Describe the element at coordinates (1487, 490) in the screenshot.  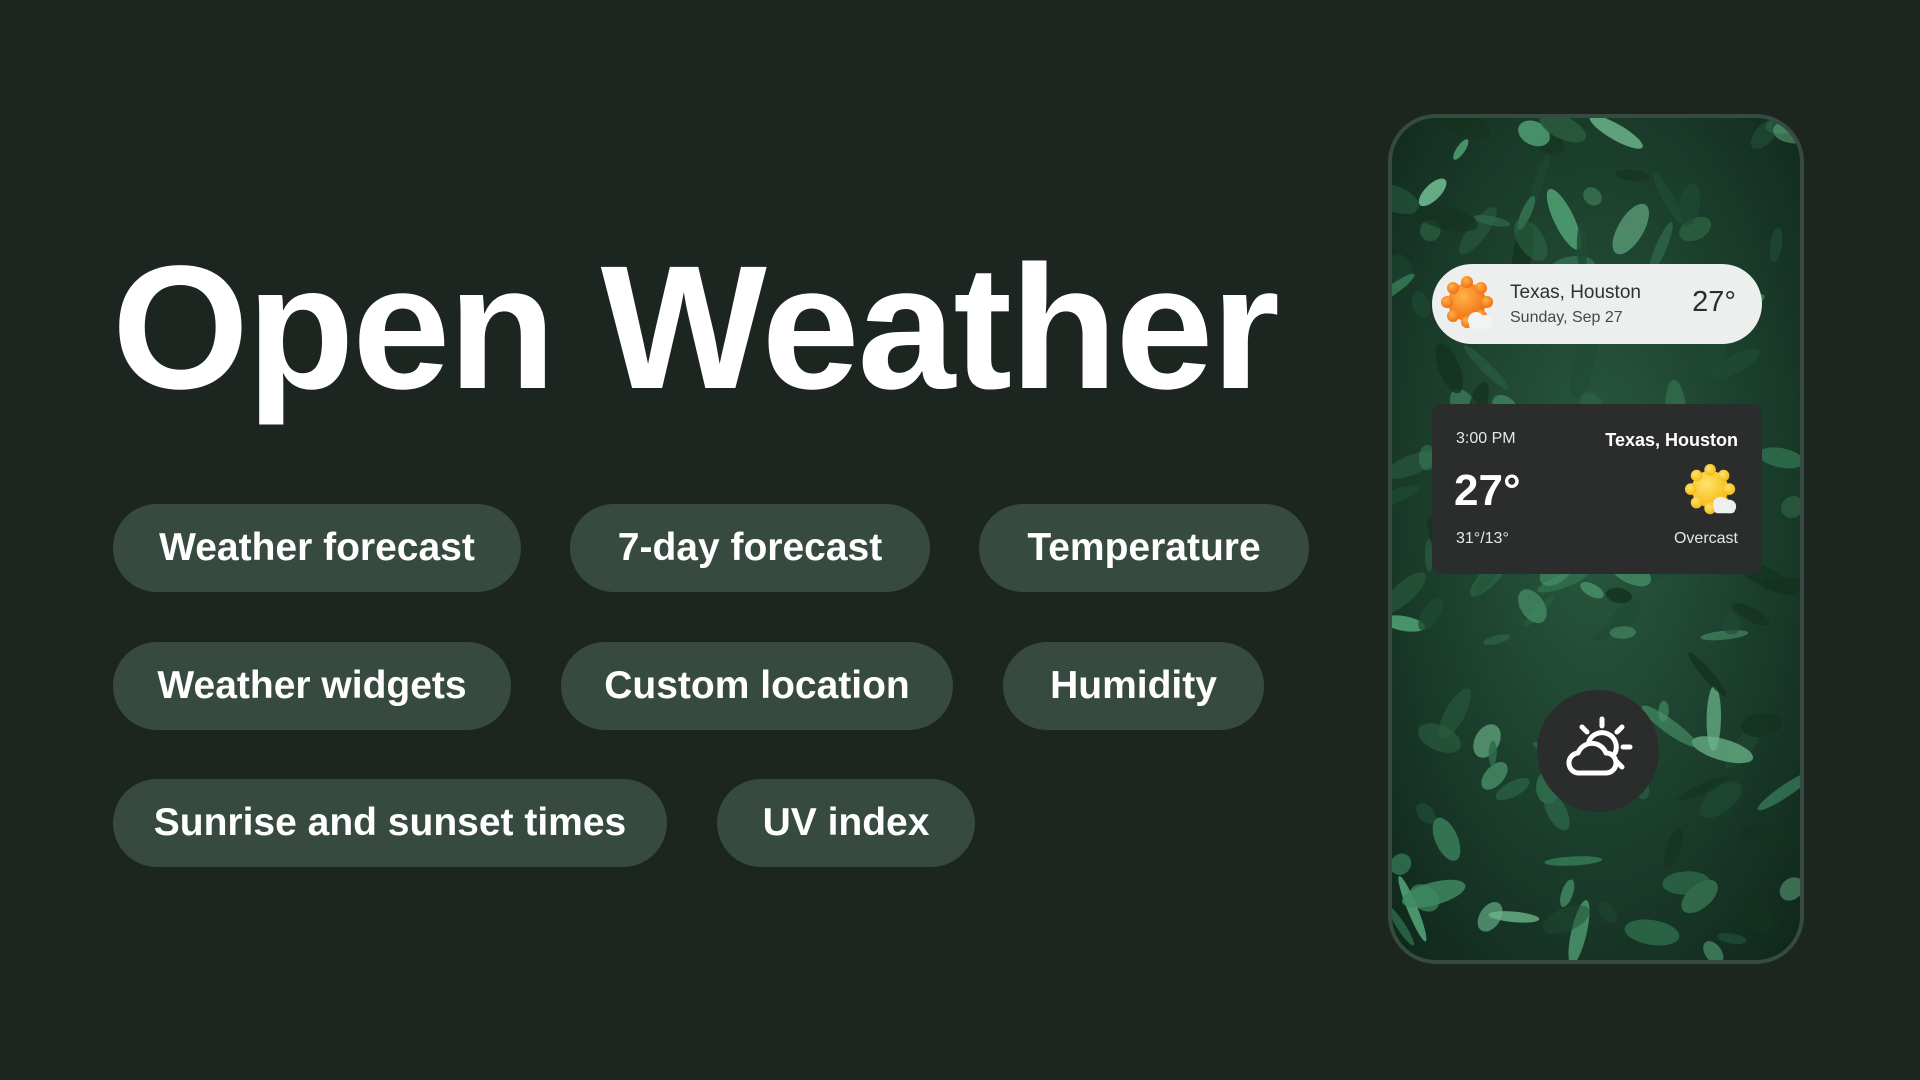
I see `card-temperature: 27°` at that location.